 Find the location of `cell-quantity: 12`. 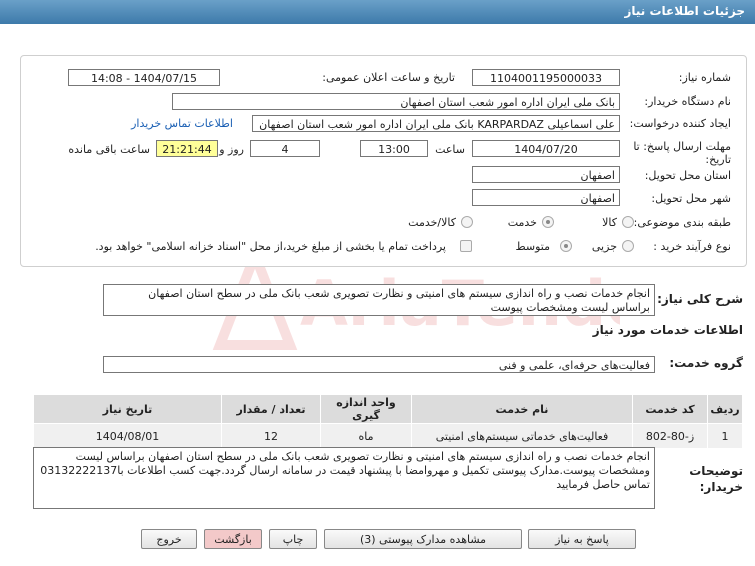

cell-quantity: 12 is located at coordinates (271, 436).